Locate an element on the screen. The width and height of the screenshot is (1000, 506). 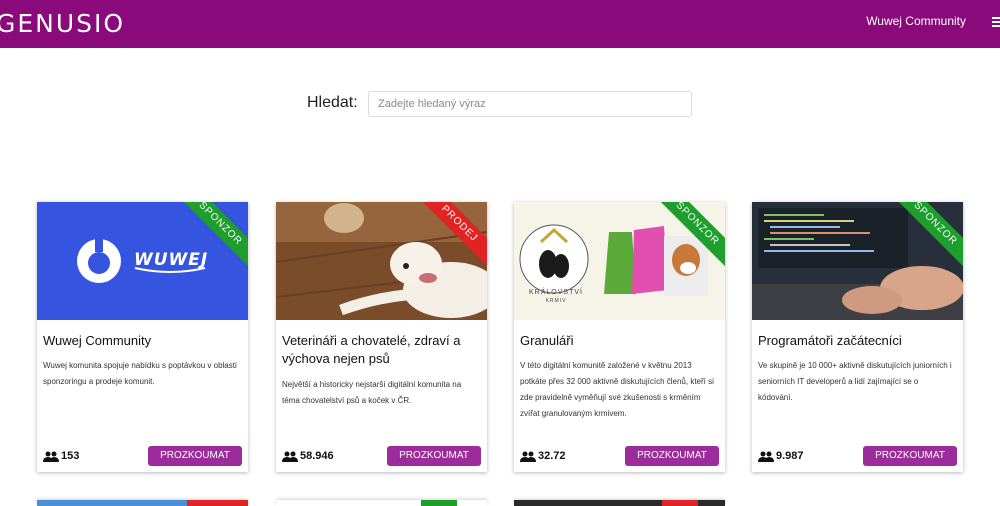
brand-logo: GENUSIO is located at coordinates (62, 24).